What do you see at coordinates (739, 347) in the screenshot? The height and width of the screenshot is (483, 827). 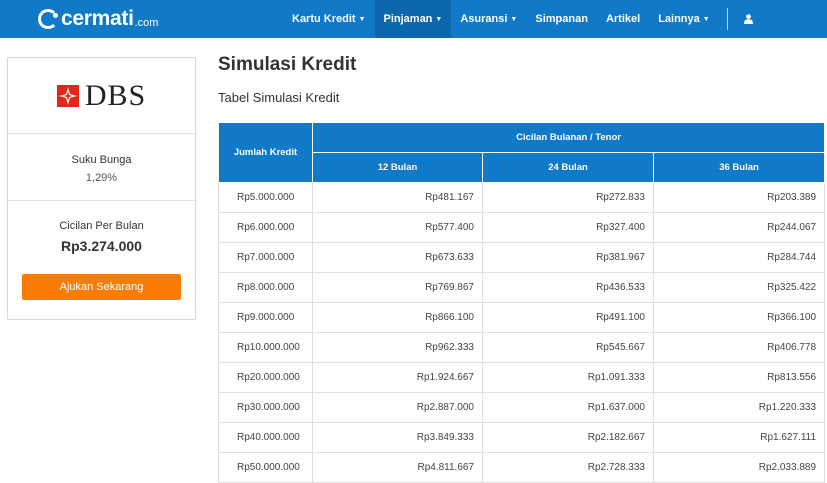 I see `installment-cell: Rp406.778` at bounding box center [739, 347].